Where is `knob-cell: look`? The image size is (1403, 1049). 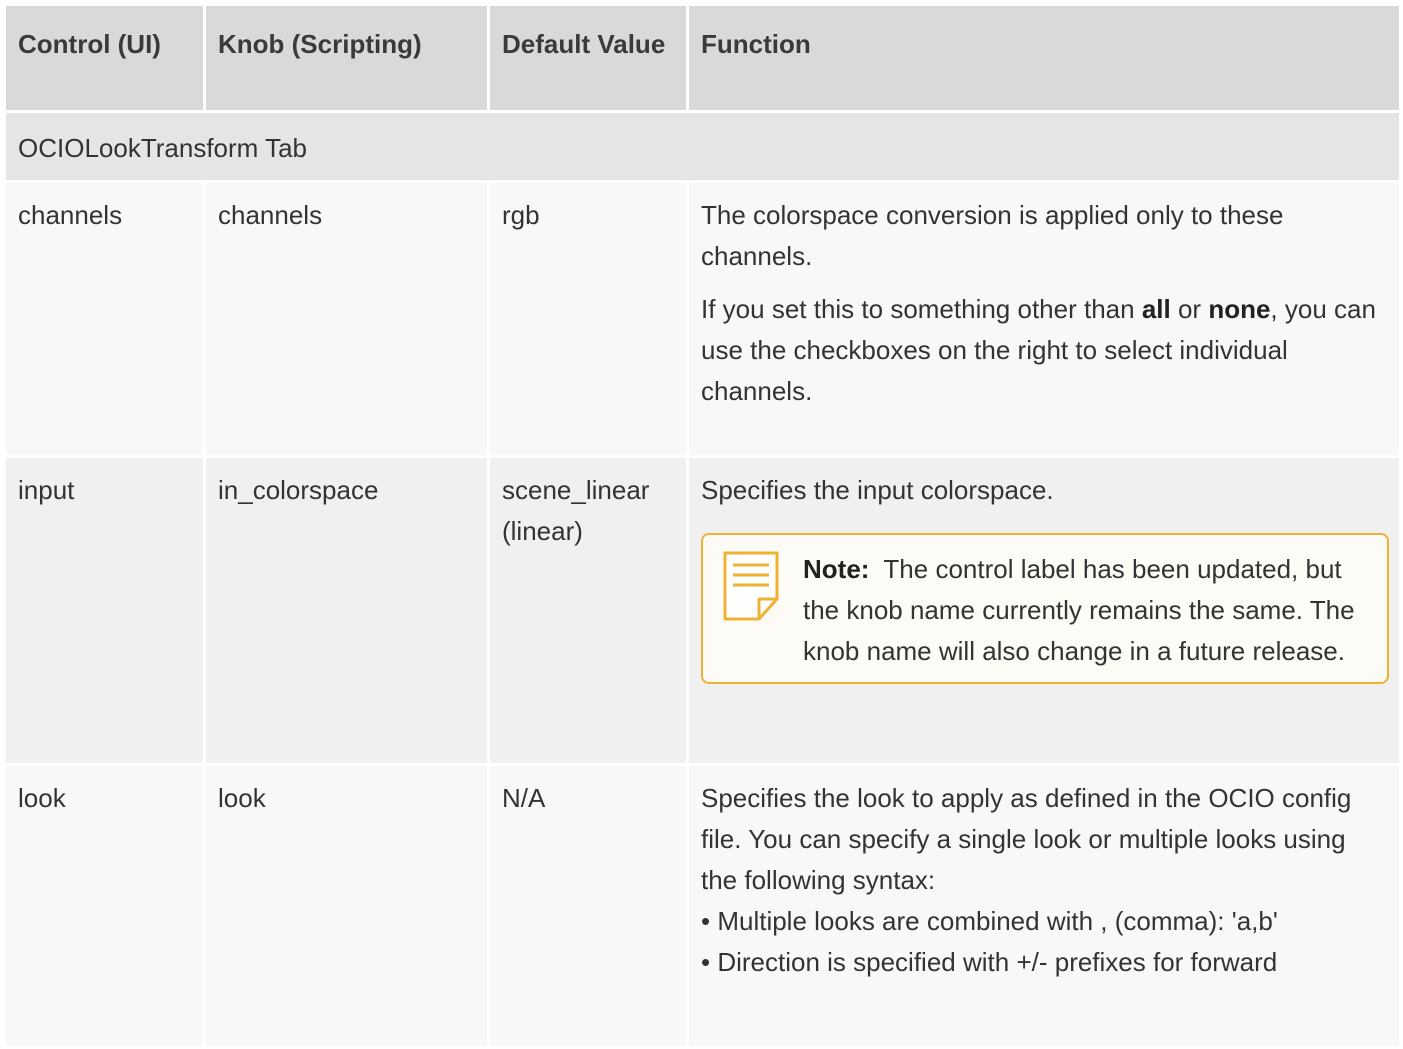 knob-cell: look is located at coordinates (348, 907).